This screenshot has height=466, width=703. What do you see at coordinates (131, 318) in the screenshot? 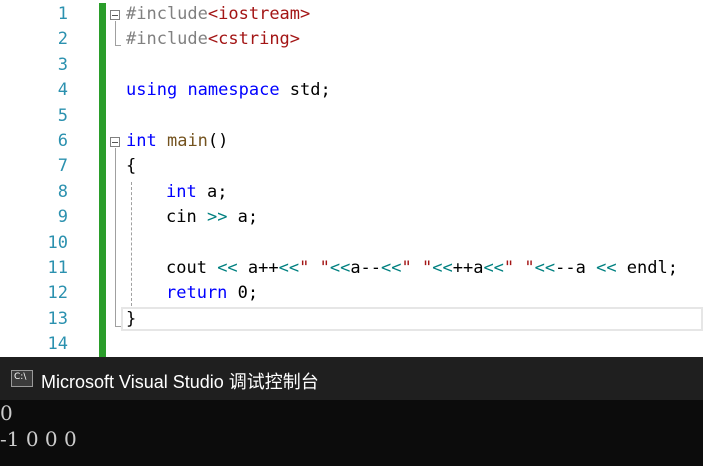
I see `code-text: }` at bounding box center [131, 318].